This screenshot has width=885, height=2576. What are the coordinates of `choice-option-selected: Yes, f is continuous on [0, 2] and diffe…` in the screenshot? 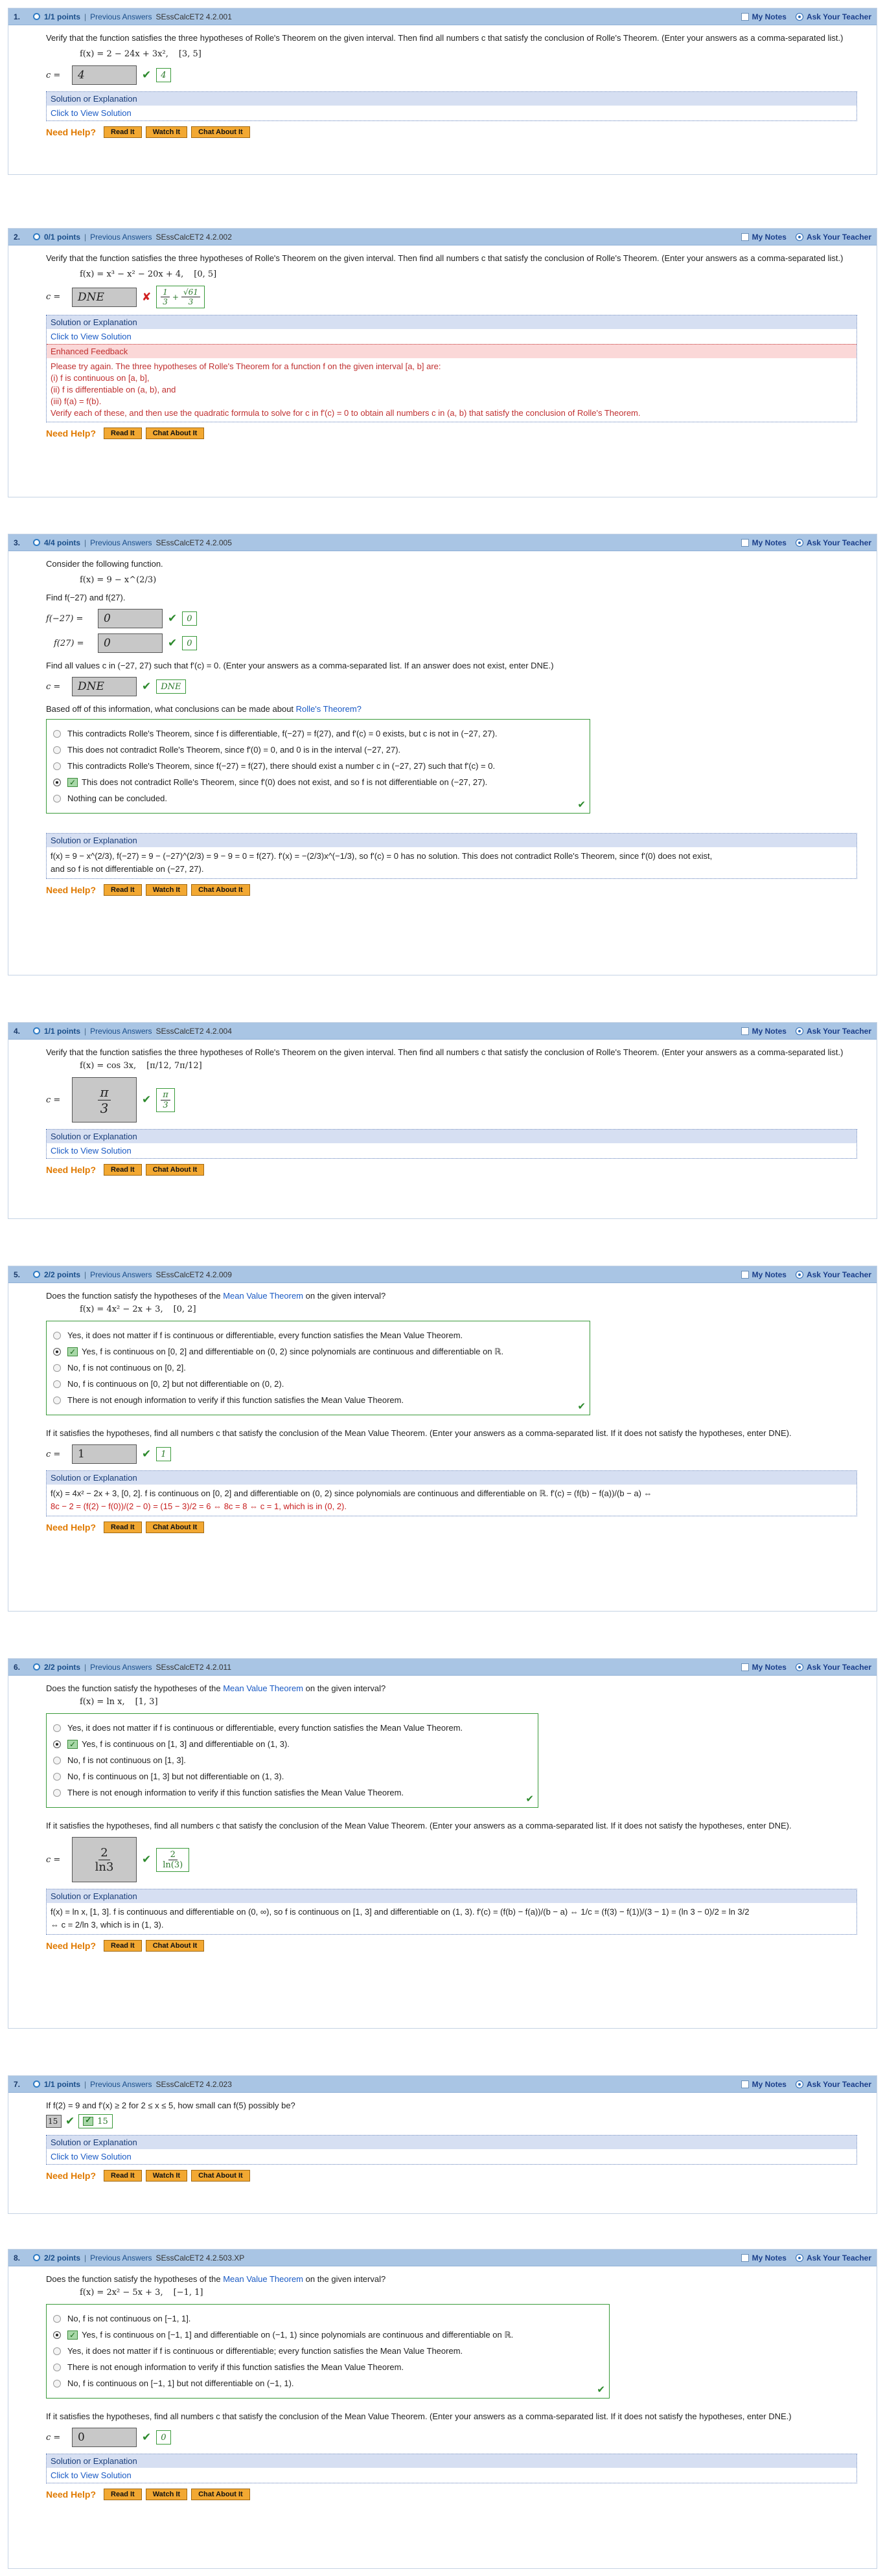 It's located at (318, 1352).